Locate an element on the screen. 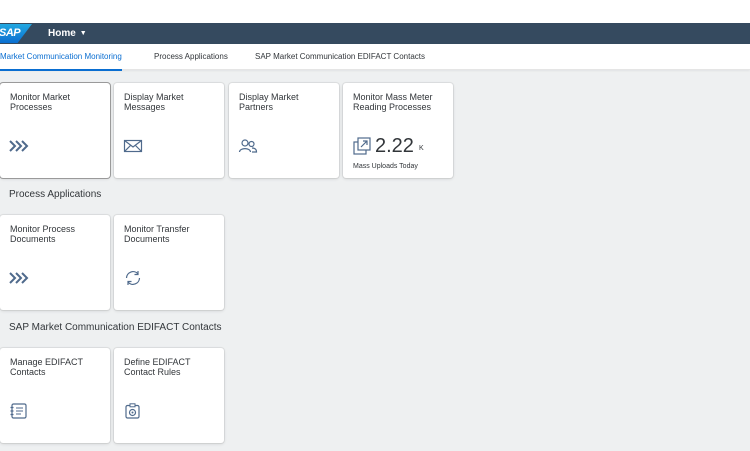 This screenshot has width=750, height=451. tile-title: Define EDIFACT Contact Rules is located at coordinates (157, 367).